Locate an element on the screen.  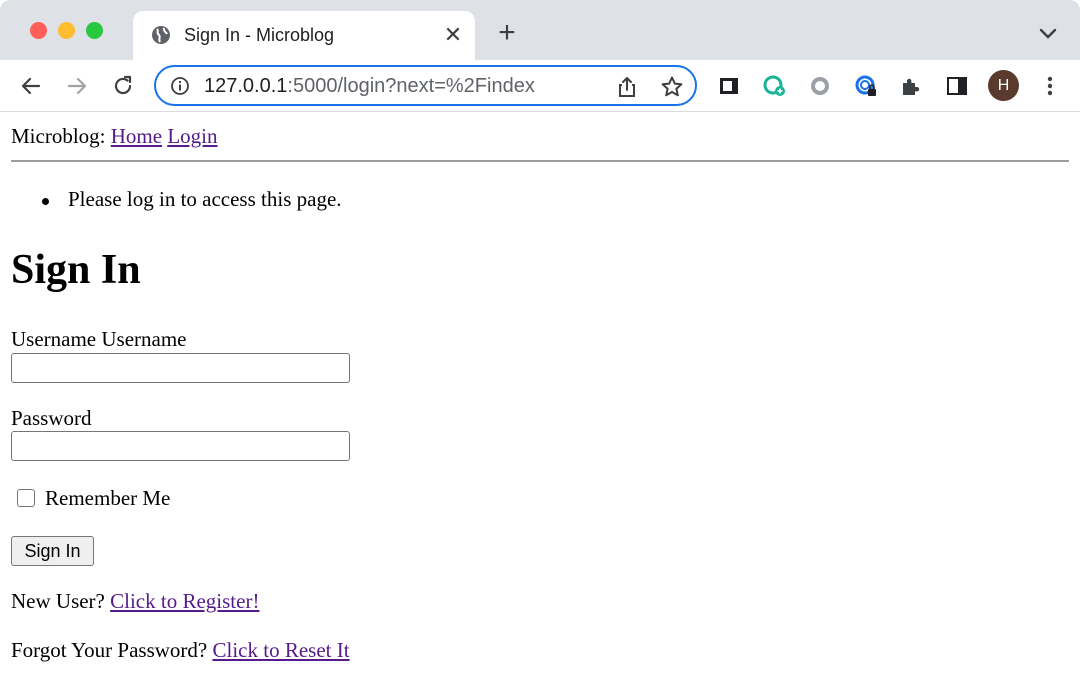
register-link: Click to Register! is located at coordinates (184, 601).